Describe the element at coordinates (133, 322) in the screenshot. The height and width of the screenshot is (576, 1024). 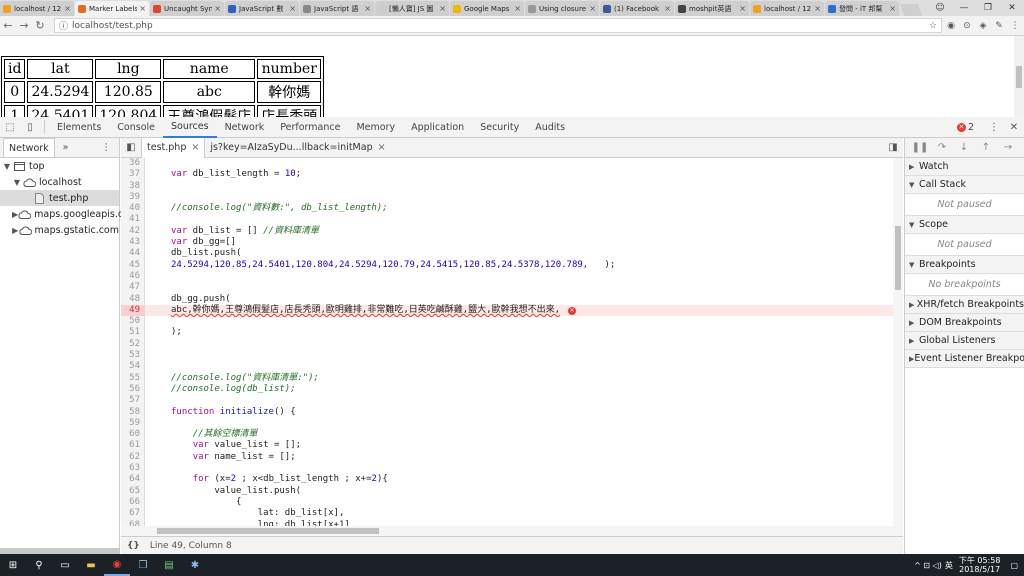
I see `line-number: 50` at that location.